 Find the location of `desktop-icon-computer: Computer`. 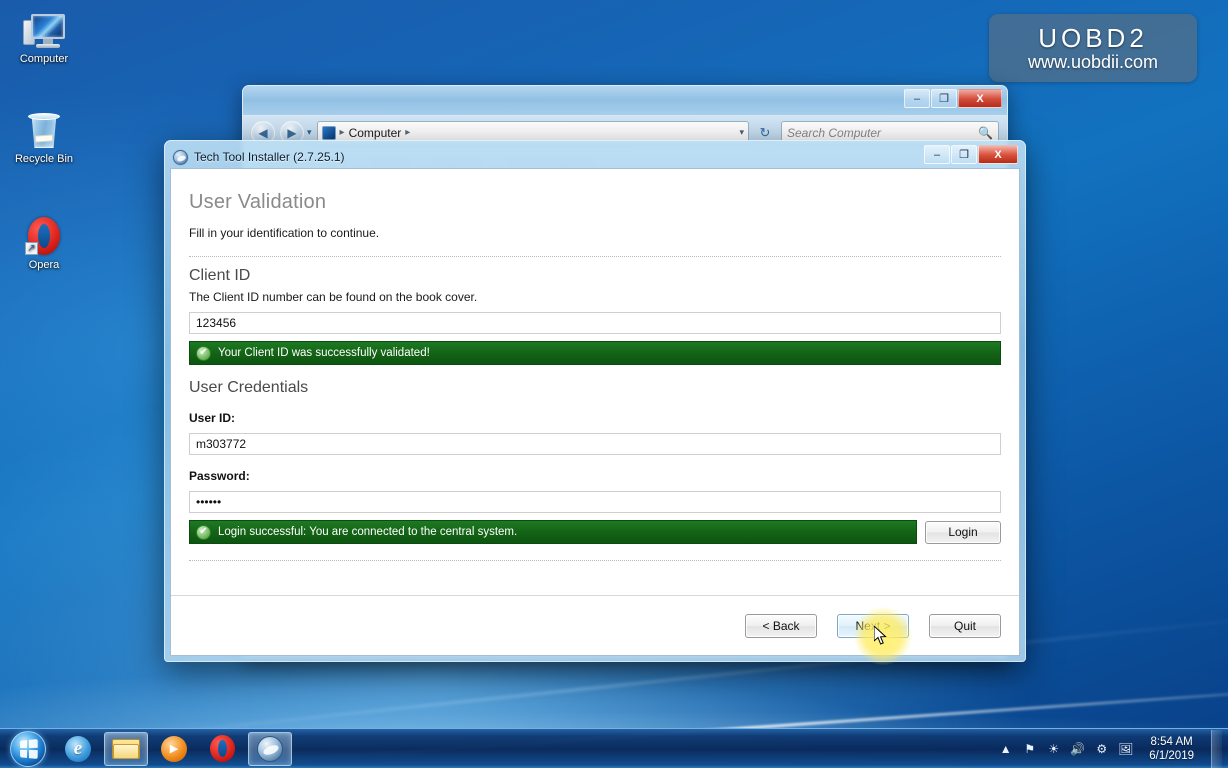

desktop-icon-computer: Computer is located at coordinates (44, 37).